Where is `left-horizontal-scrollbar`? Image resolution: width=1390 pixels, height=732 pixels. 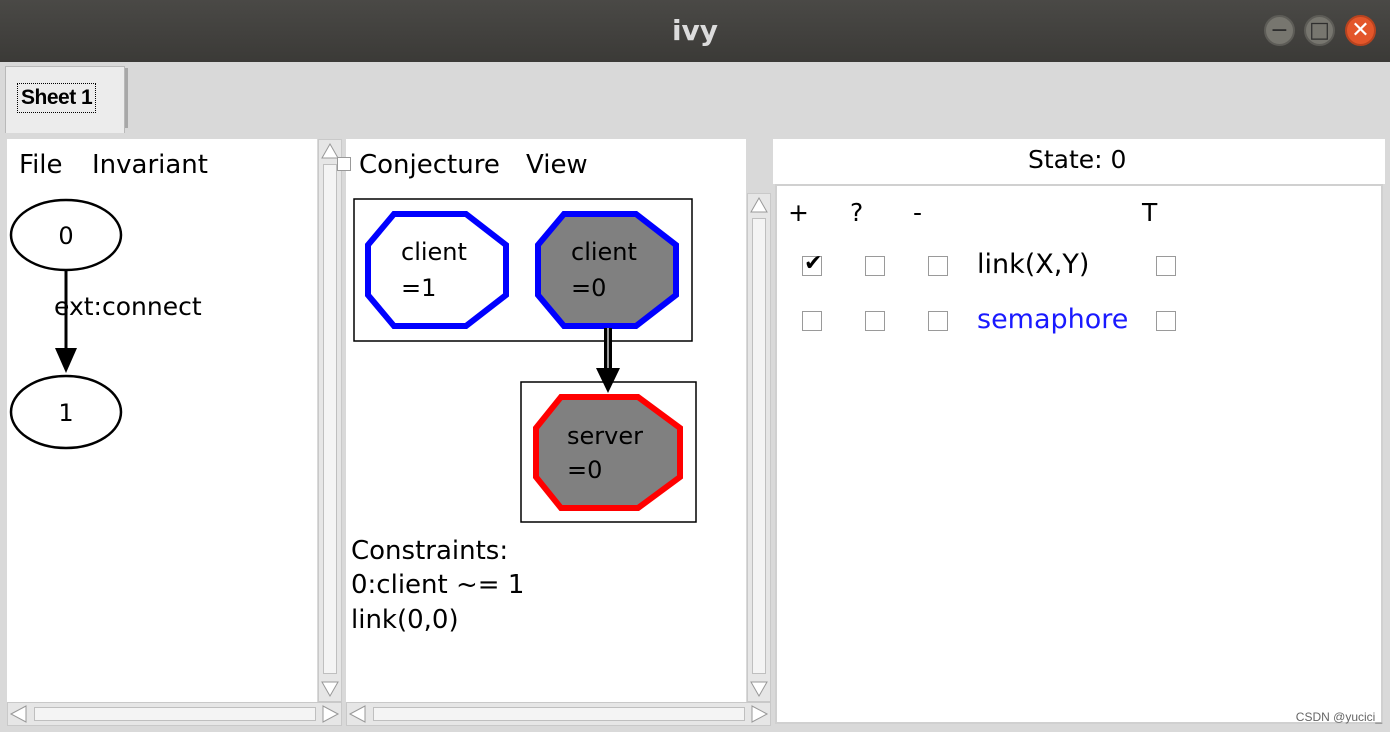 left-horizontal-scrollbar is located at coordinates (174, 714).